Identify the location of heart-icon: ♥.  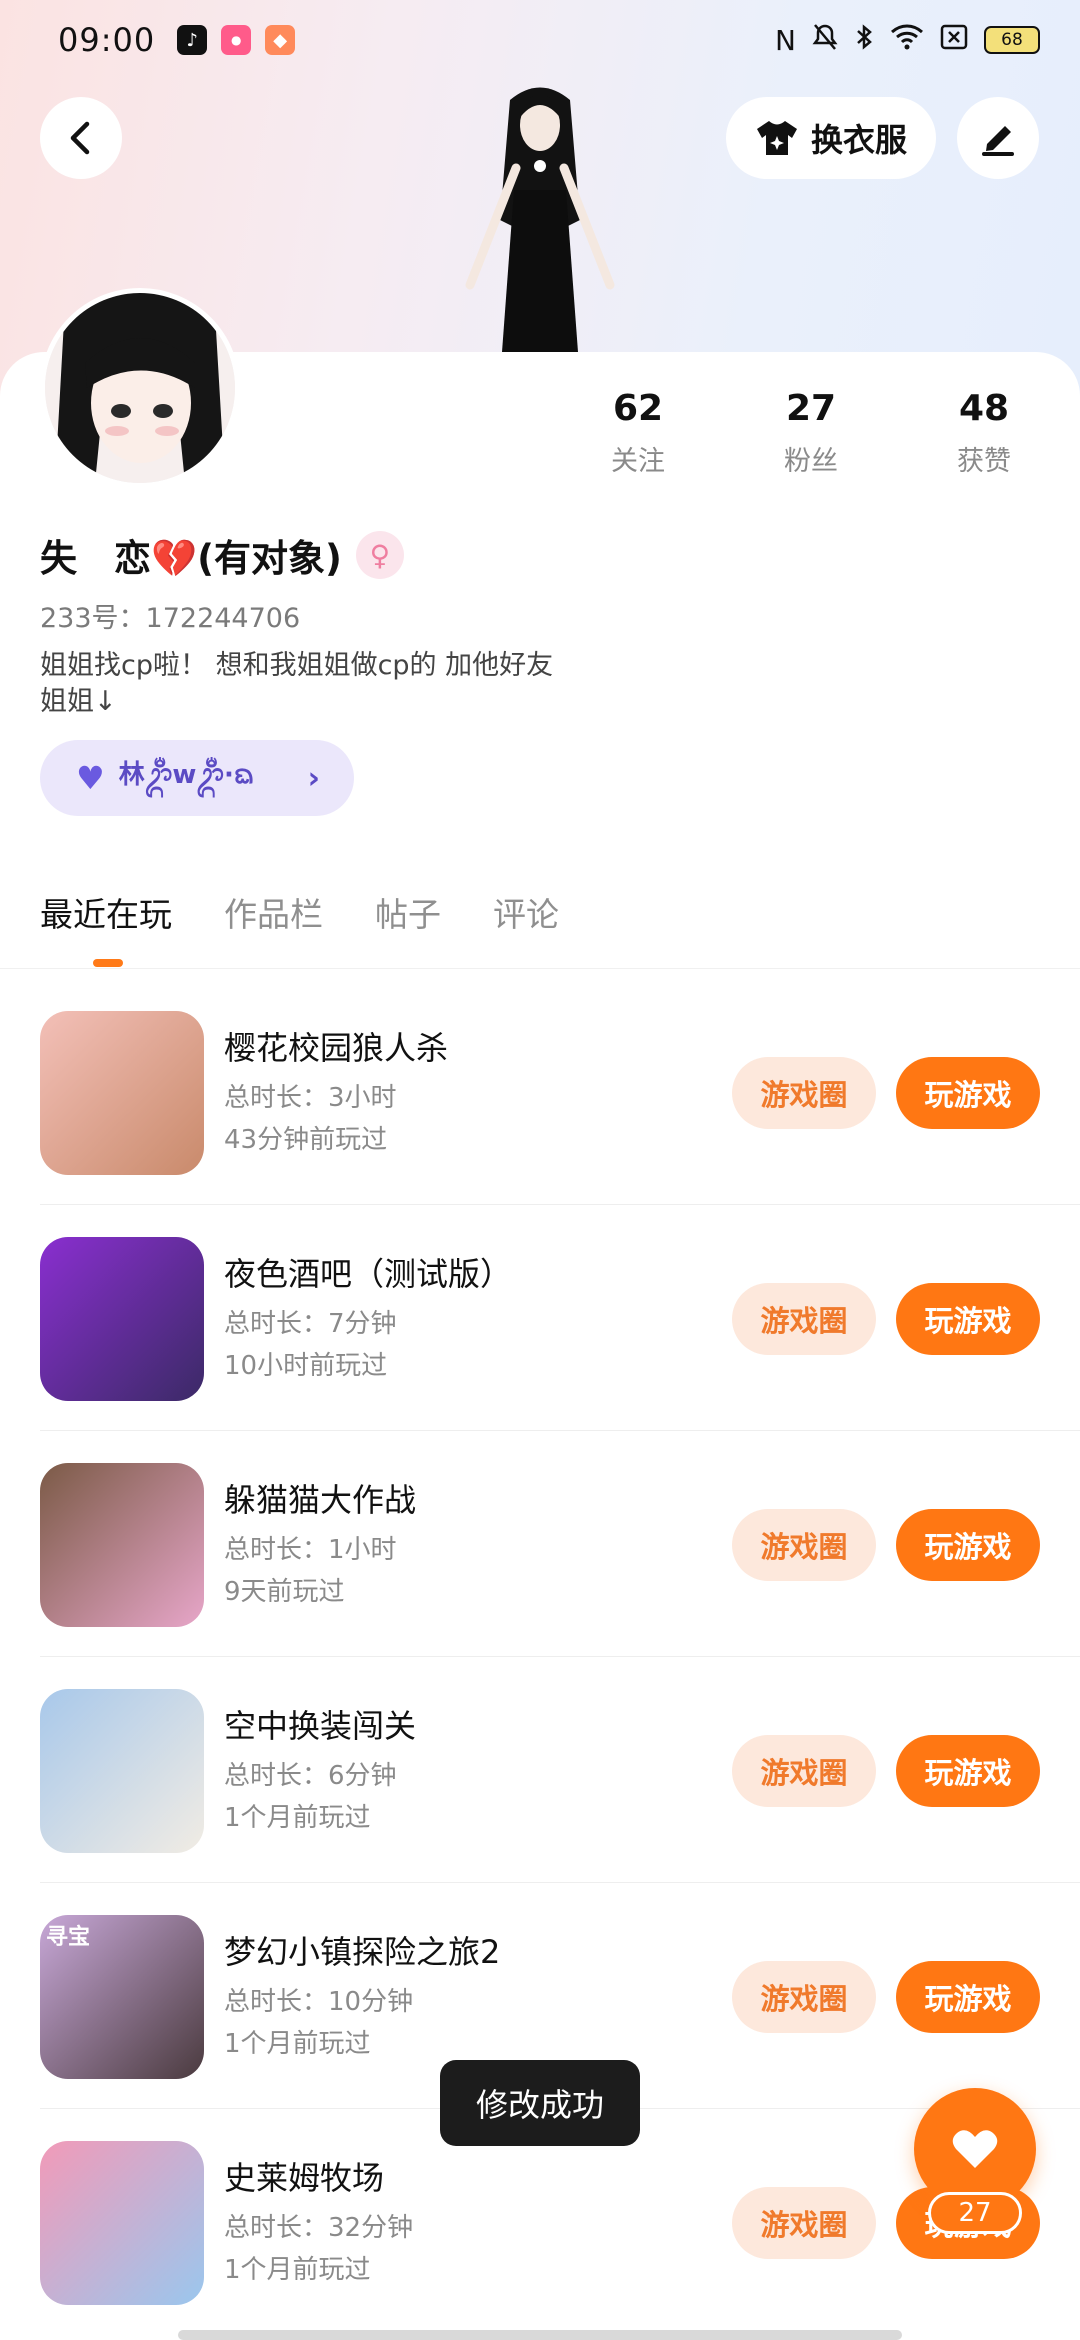
(90, 778).